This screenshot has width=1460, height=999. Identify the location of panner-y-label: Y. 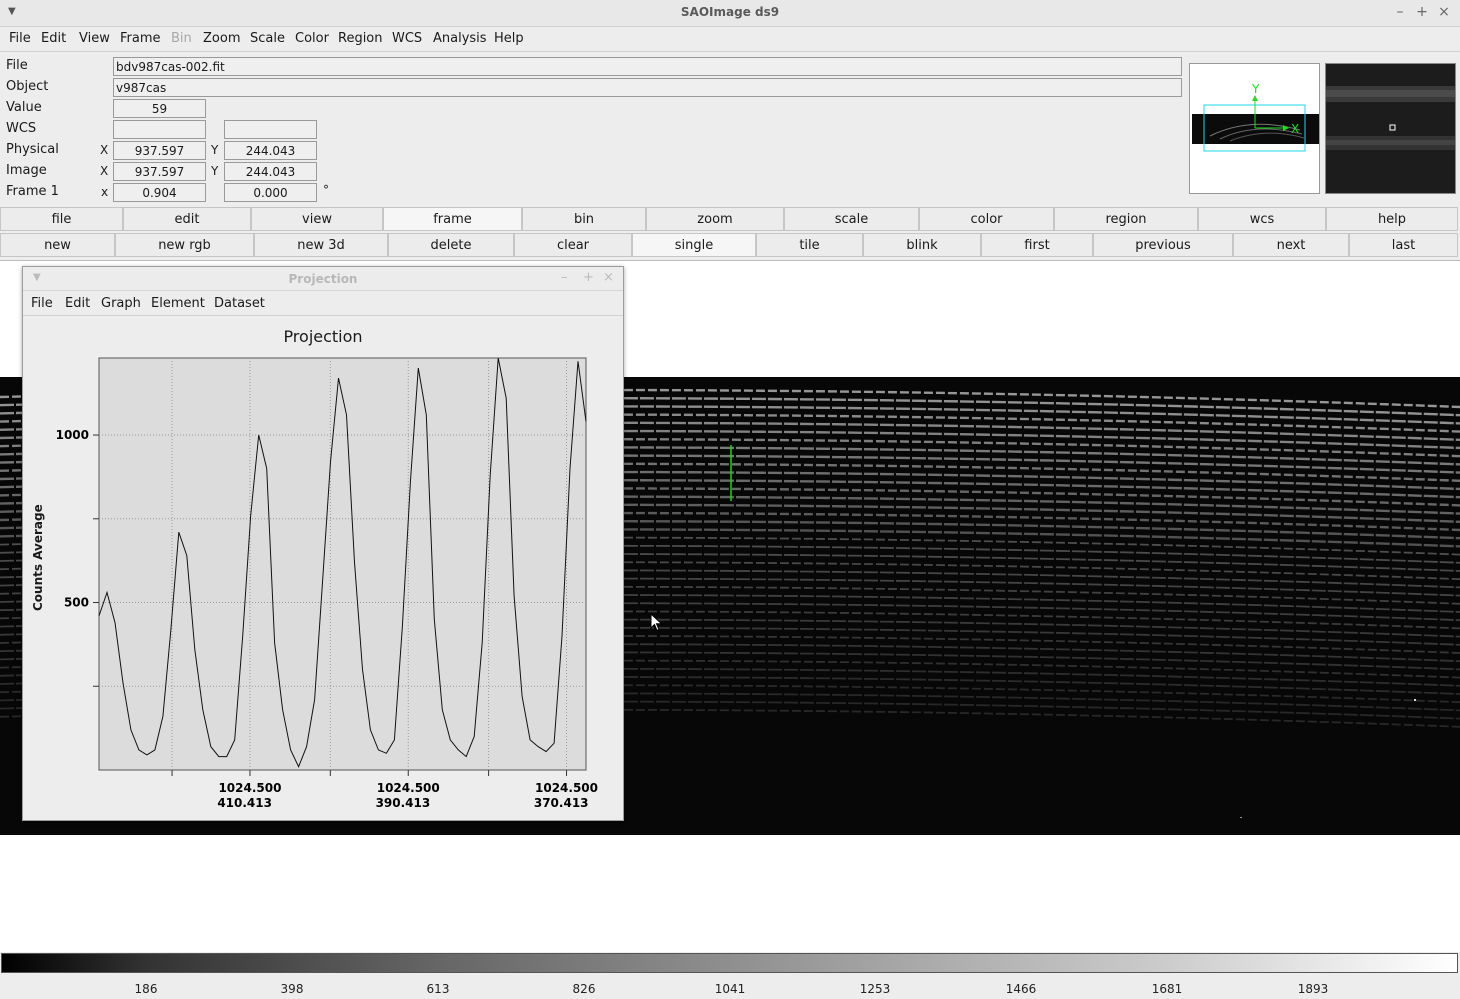
(1255, 89).